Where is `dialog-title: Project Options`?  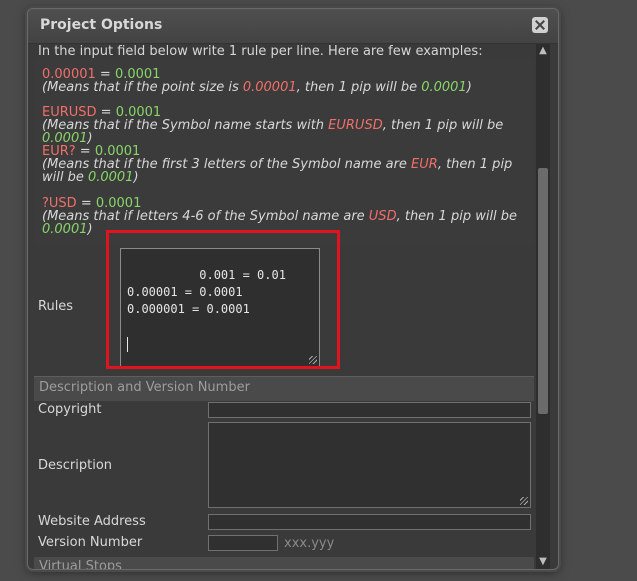
dialog-title: Project Options is located at coordinates (101, 25).